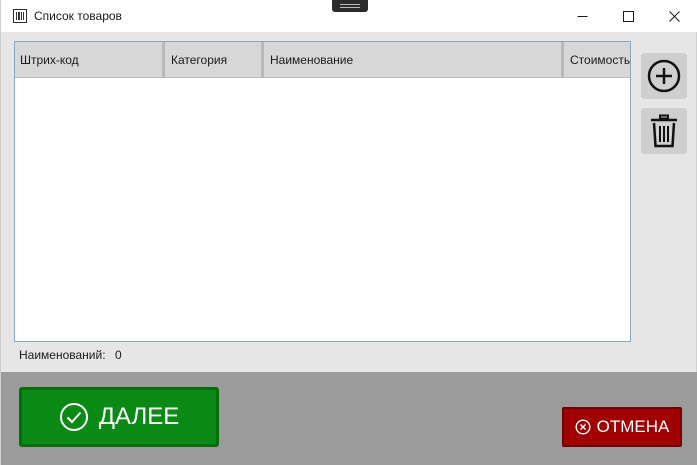 The width and height of the screenshot is (697, 465). Describe the element at coordinates (118, 355) in the screenshot. I see `items-count-value: 0` at that location.